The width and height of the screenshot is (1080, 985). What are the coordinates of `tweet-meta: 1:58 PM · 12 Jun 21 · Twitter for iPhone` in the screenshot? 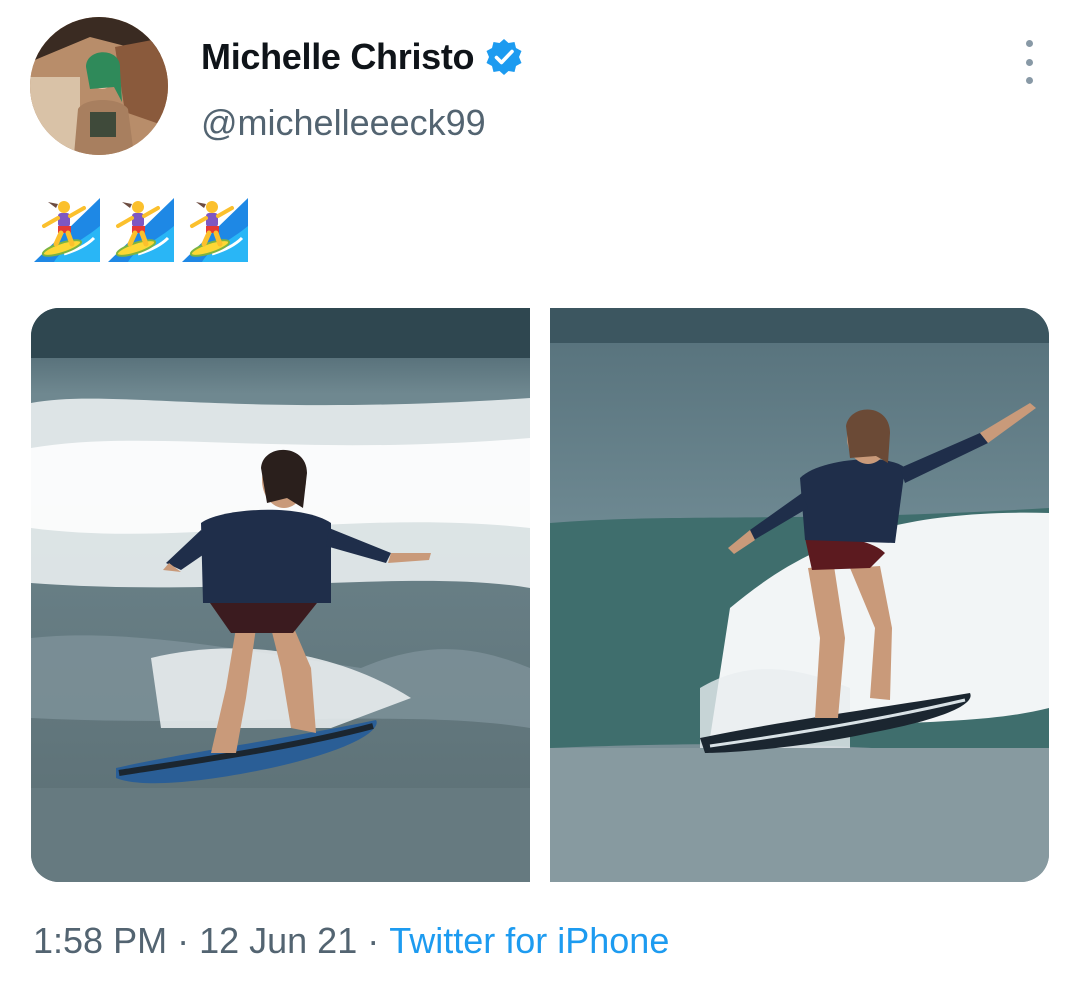 It's located at (351, 941).